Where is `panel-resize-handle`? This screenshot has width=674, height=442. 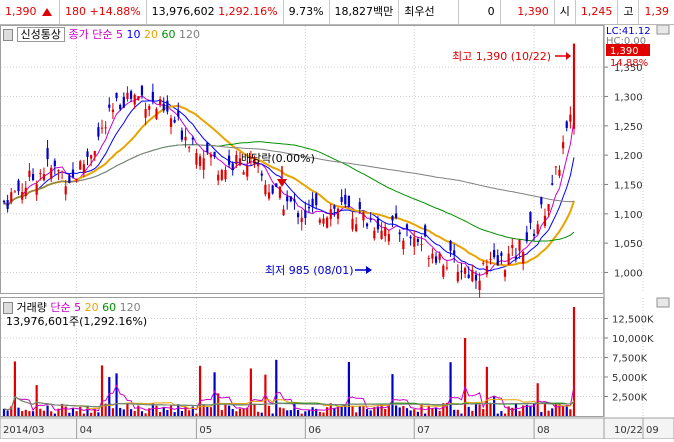 panel-resize-handle is located at coordinates (663, 29).